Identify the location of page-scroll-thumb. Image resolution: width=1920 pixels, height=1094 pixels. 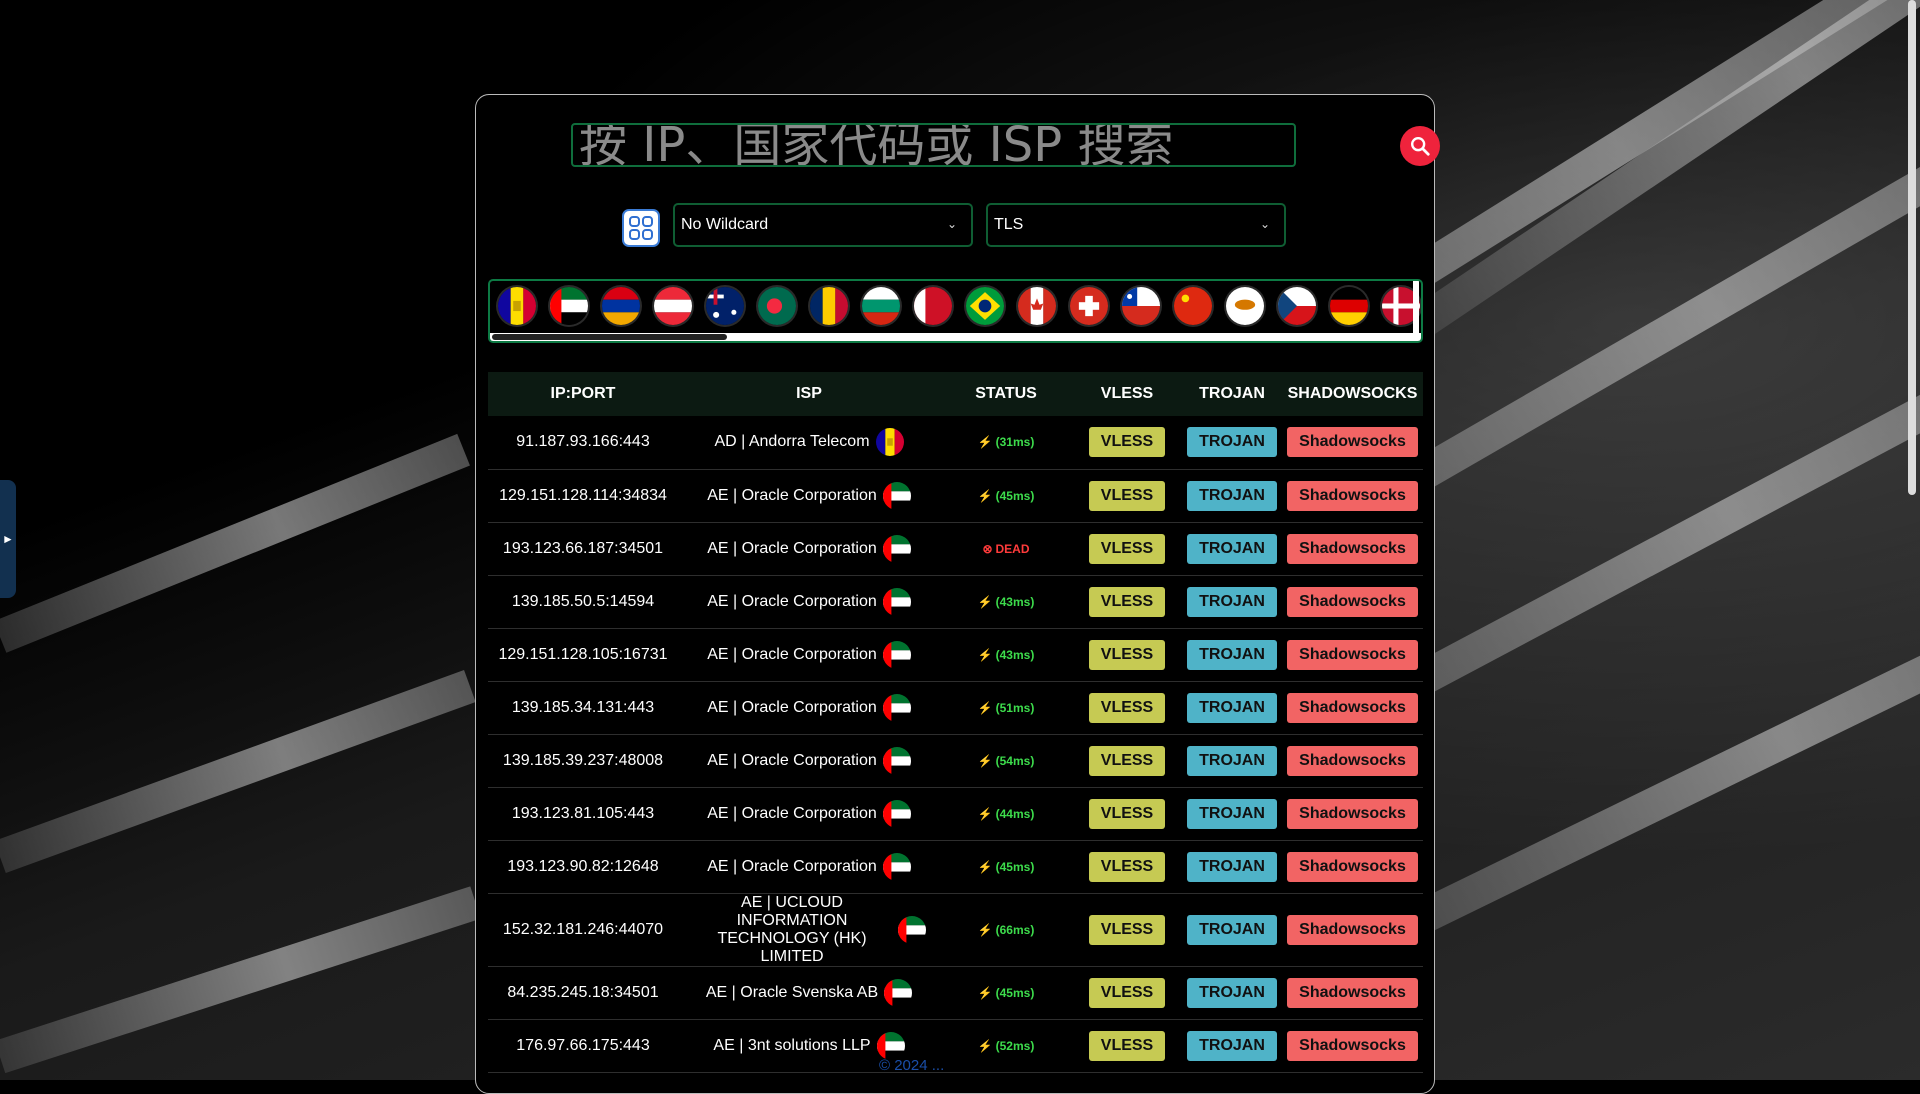
(1912, 247).